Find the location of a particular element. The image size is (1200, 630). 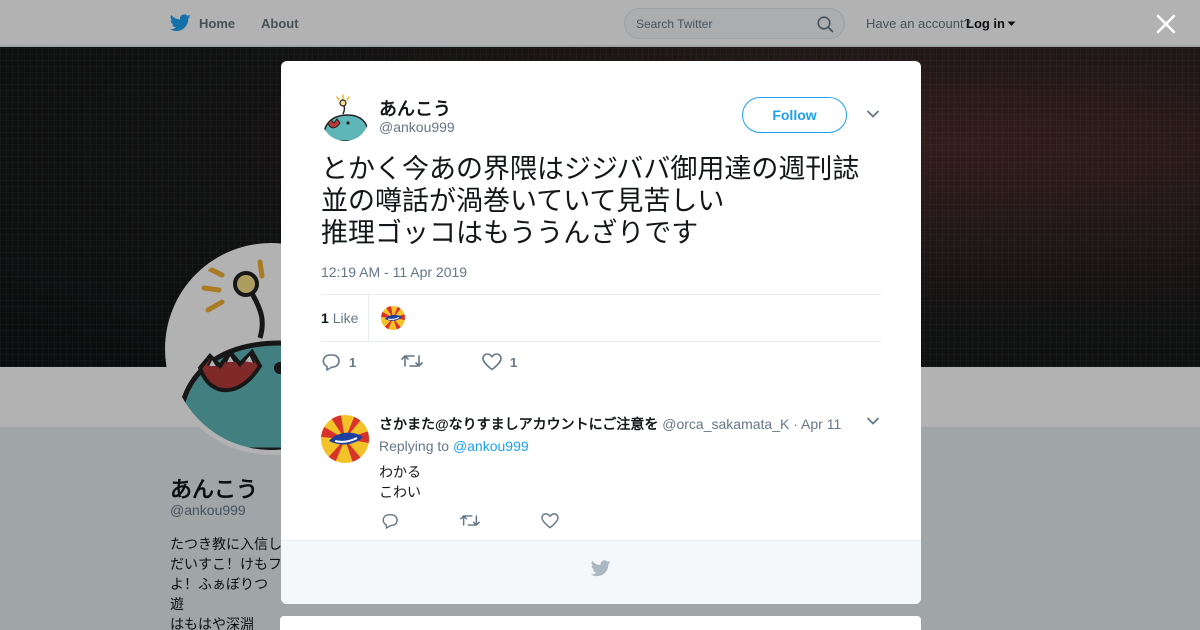

tweet-author-avatar is located at coordinates (345, 117).